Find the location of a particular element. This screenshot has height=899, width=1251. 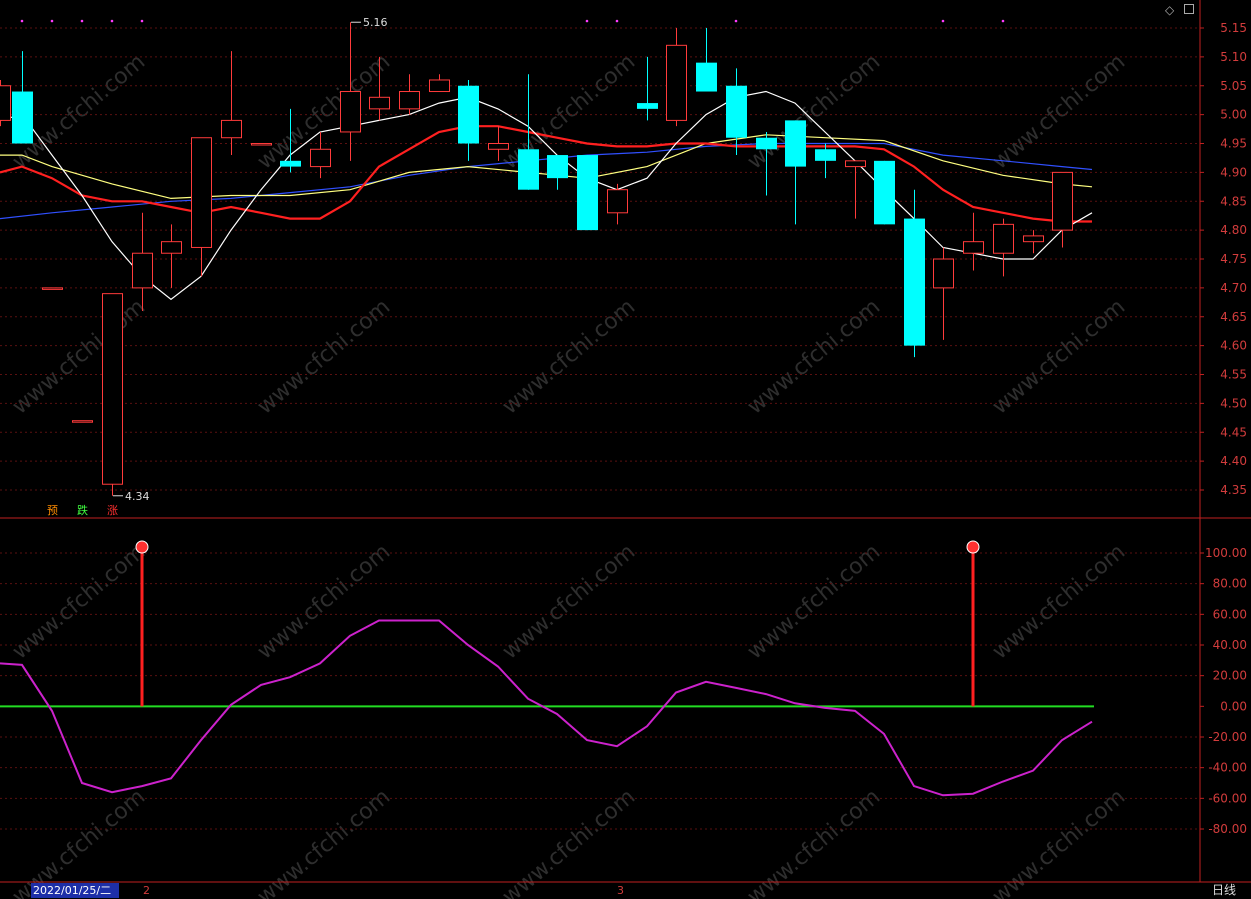

price-tick-label: 4.50 is located at coordinates (1233, 403).